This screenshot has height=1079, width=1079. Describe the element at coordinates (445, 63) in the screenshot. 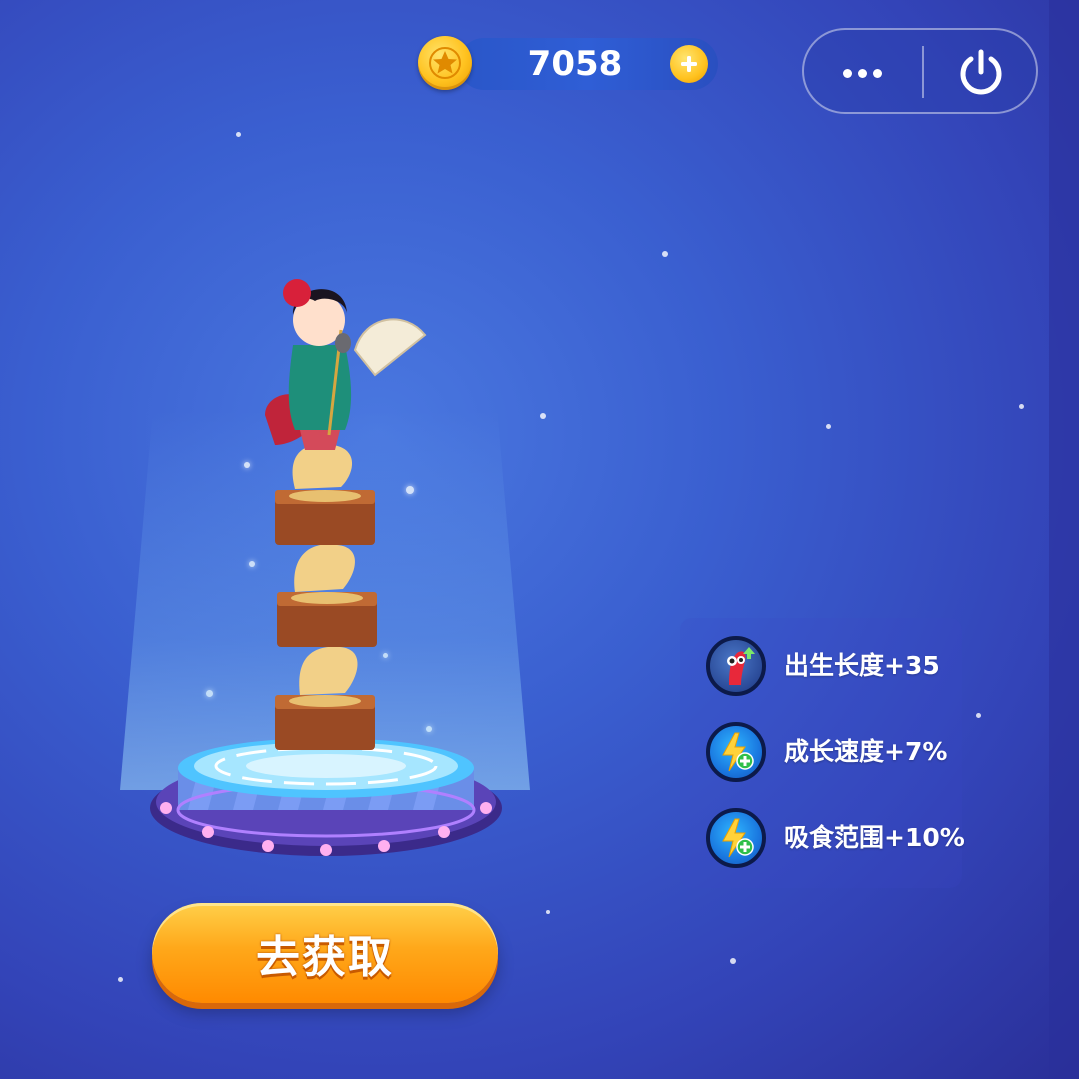

I see `gold-coin-icon` at that location.